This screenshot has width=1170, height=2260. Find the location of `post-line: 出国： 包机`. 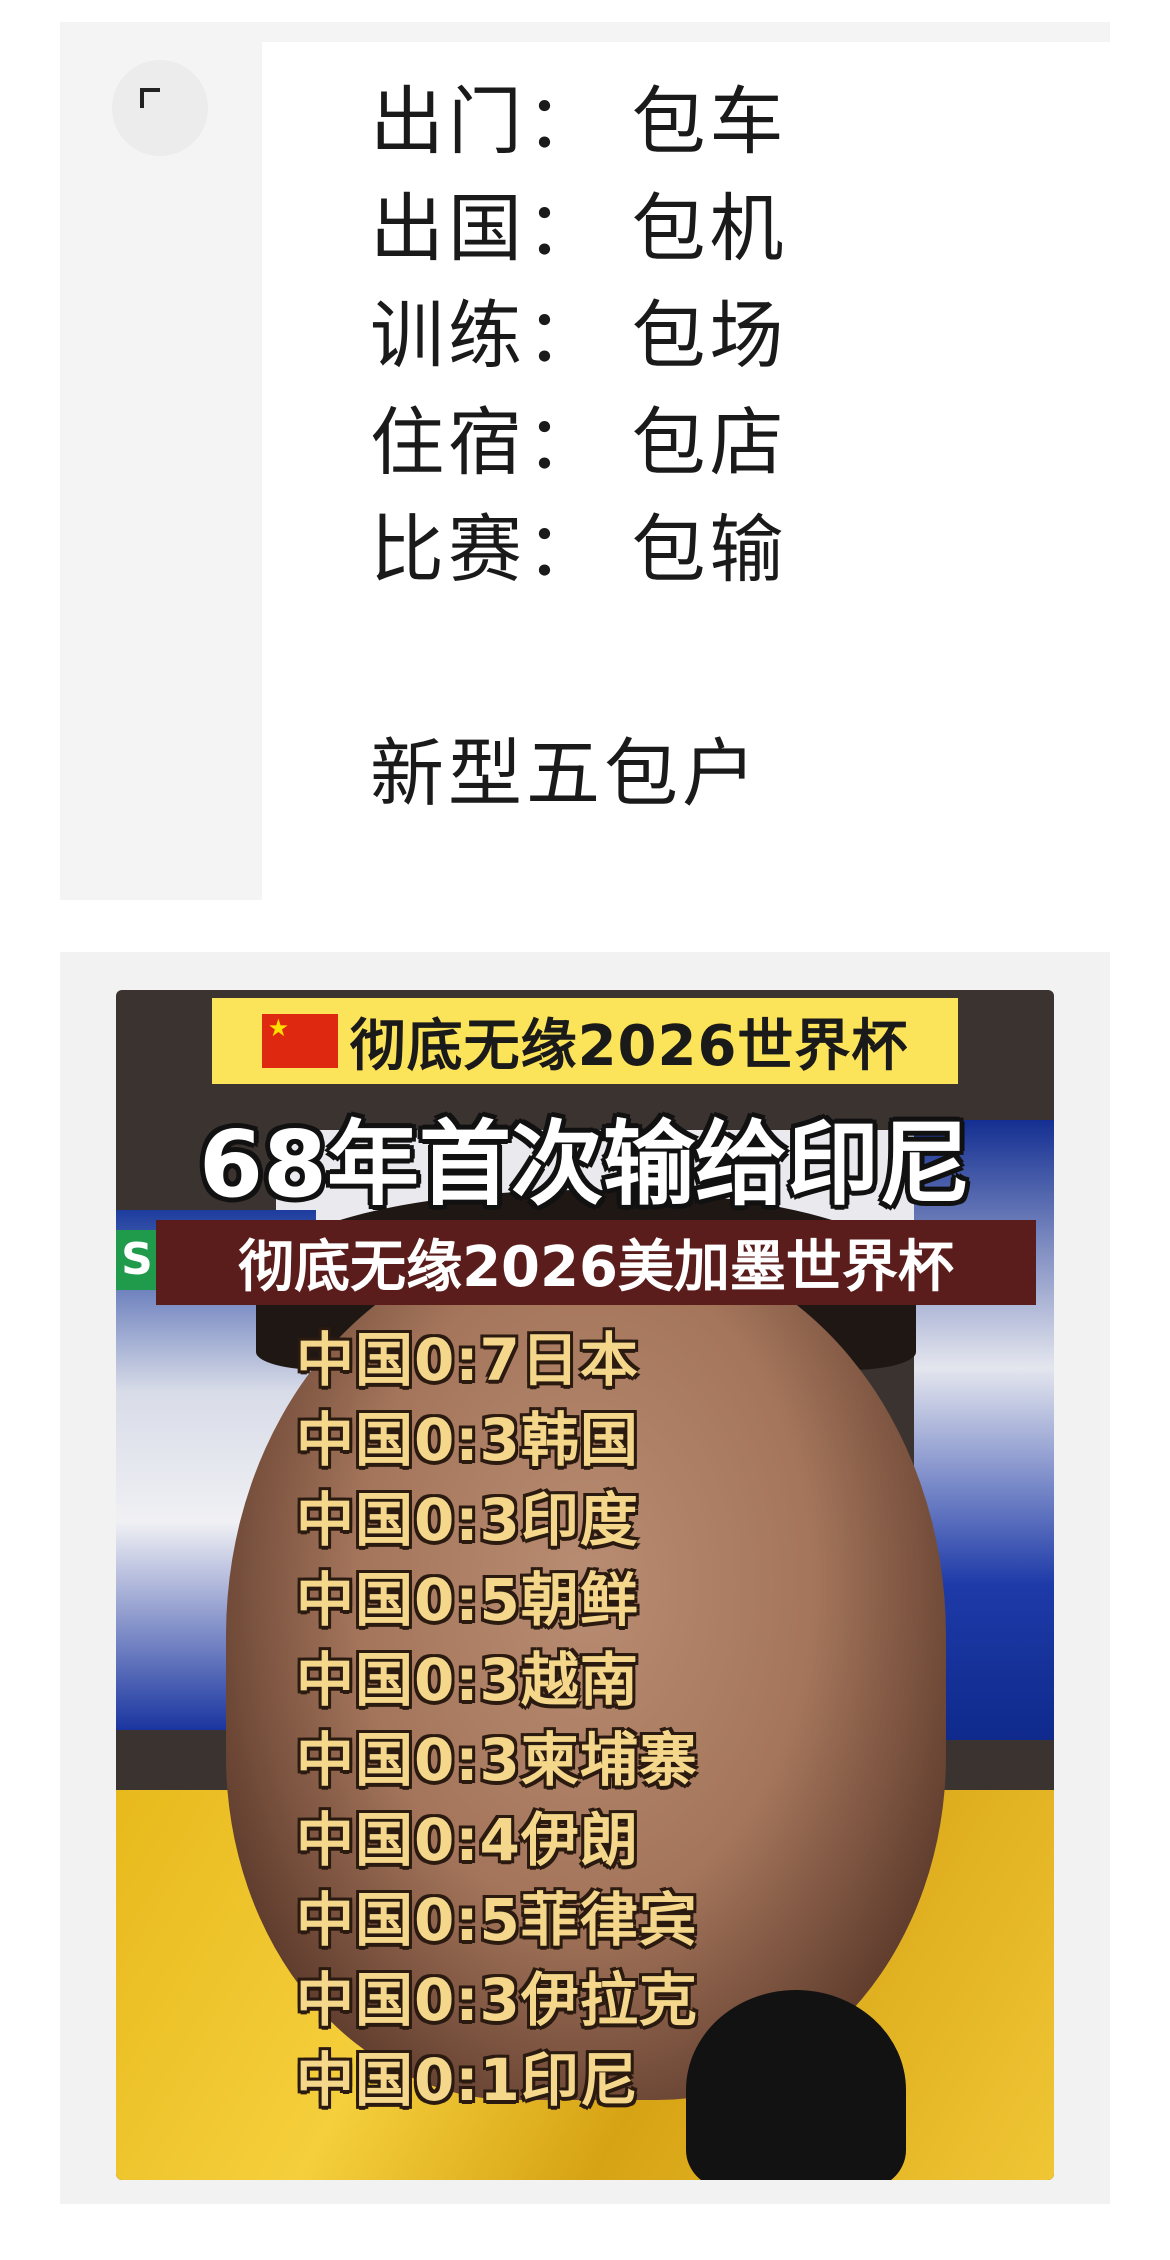

post-line: 出国： 包机 is located at coordinates (579, 229).